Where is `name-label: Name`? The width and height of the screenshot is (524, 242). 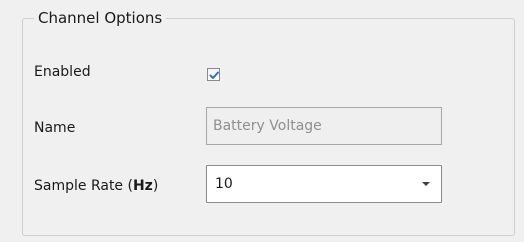 name-label: Name is located at coordinates (55, 128).